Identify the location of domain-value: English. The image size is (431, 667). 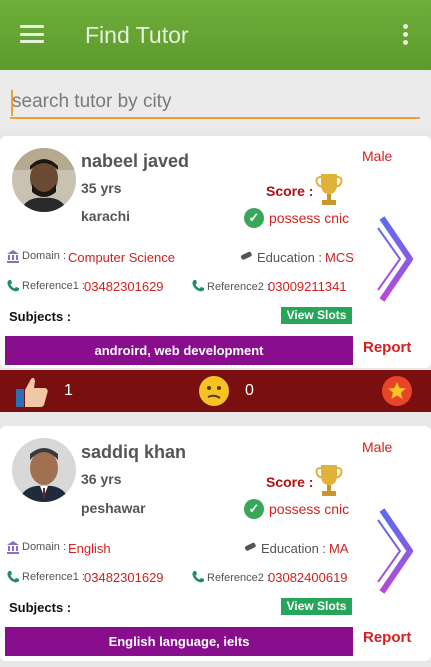
(89, 548).